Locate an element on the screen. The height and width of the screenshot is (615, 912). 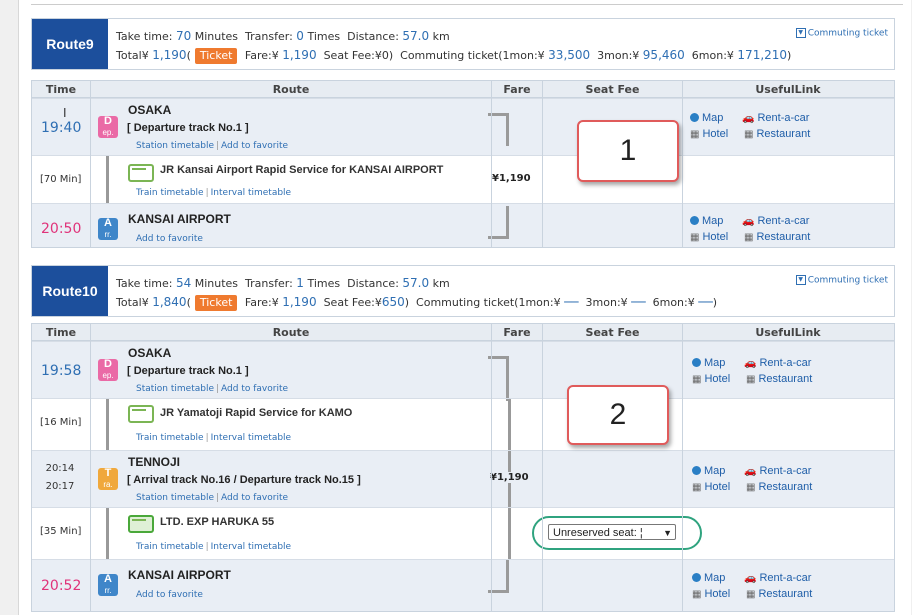
station-name: TENNOJI is located at coordinates (154, 462).